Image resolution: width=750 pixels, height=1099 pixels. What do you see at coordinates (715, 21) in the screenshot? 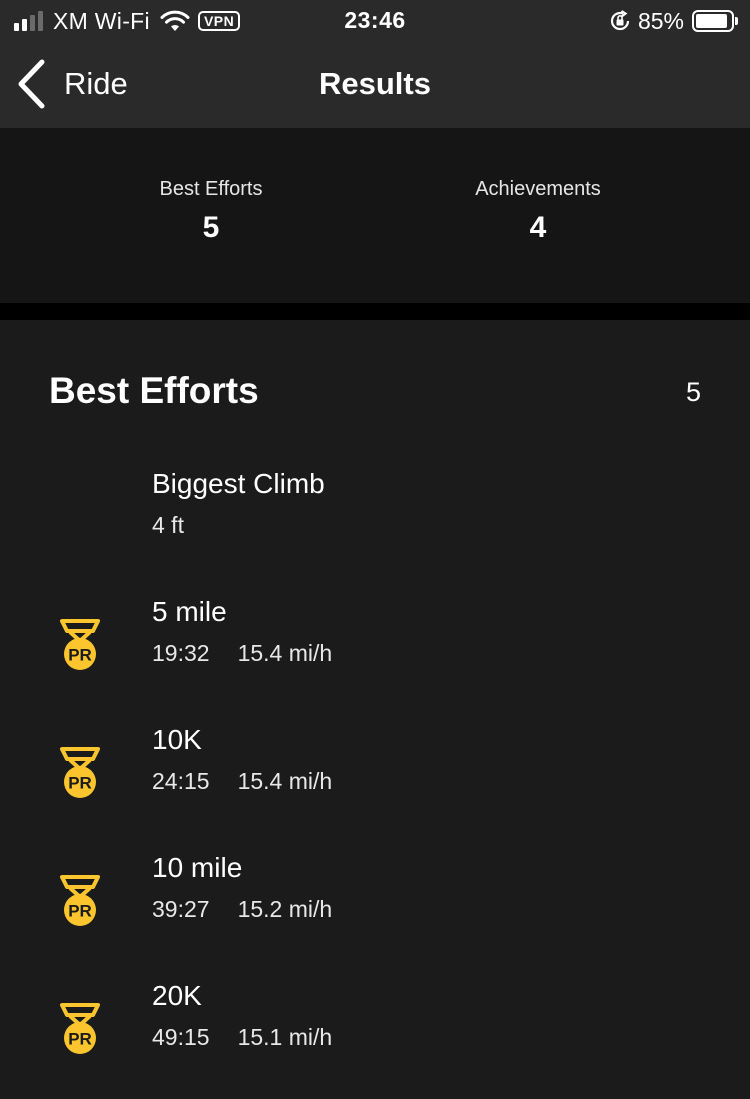
I see `battery-icon` at bounding box center [715, 21].